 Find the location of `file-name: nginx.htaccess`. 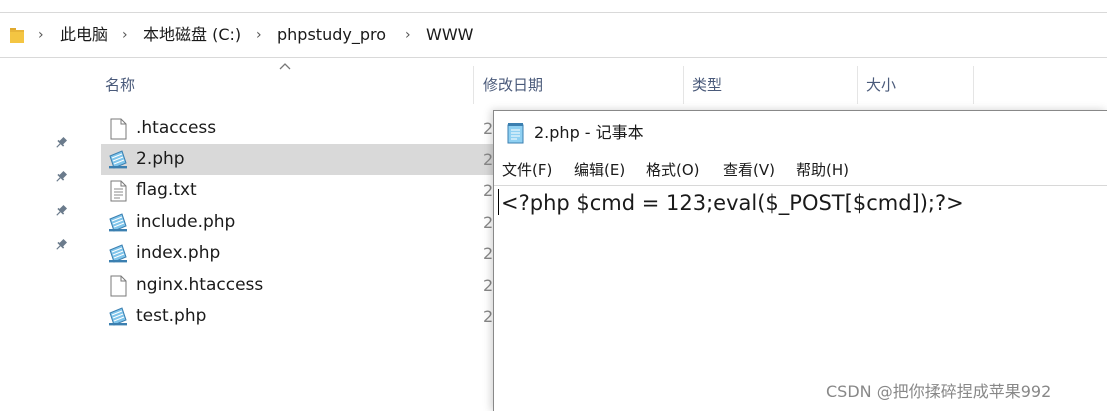

file-name: nginx.htaccess is located at coordinates (200, 285).